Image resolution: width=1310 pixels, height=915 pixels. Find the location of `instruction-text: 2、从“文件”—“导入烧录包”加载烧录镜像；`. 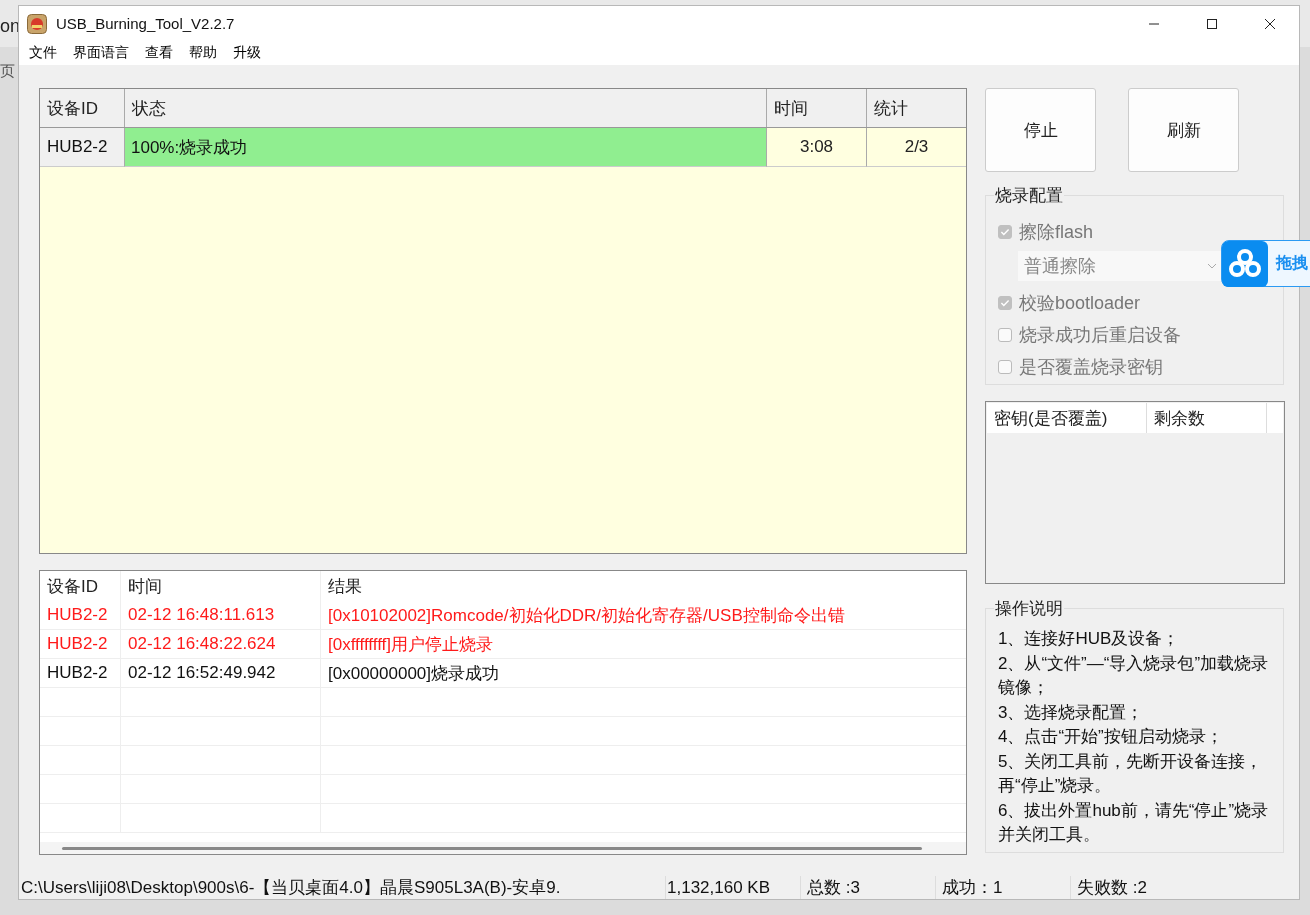

instruction-text: 2、从“文件”—“导入烧录包”加载烧录镜像； is located at coordinates (1134, 675).